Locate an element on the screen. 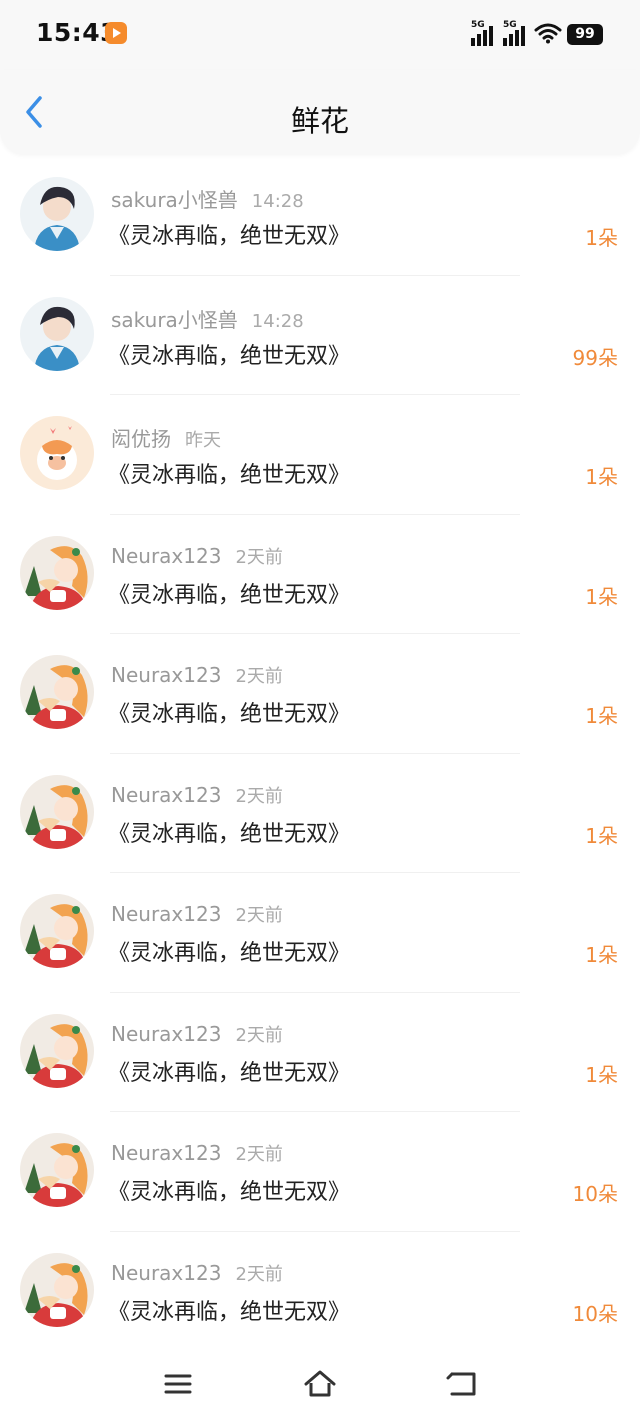  system-navigation-bar is located at coordinates (320, 1386).